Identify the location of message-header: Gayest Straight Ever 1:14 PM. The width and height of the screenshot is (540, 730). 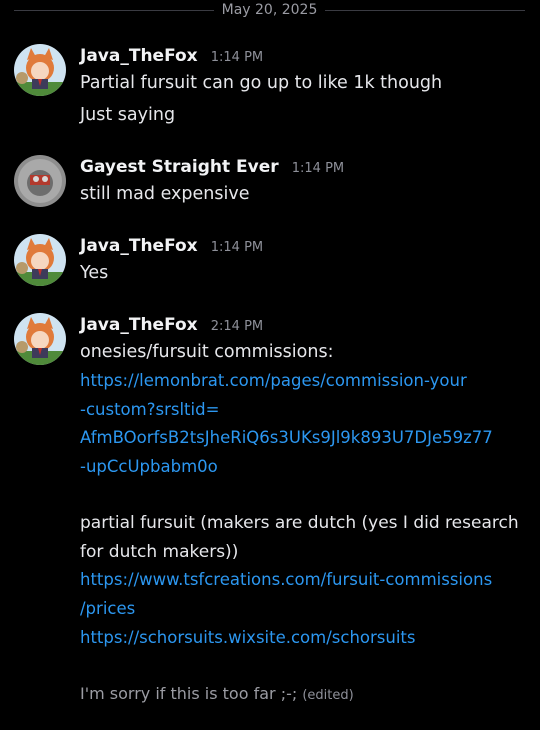
(212, 167).